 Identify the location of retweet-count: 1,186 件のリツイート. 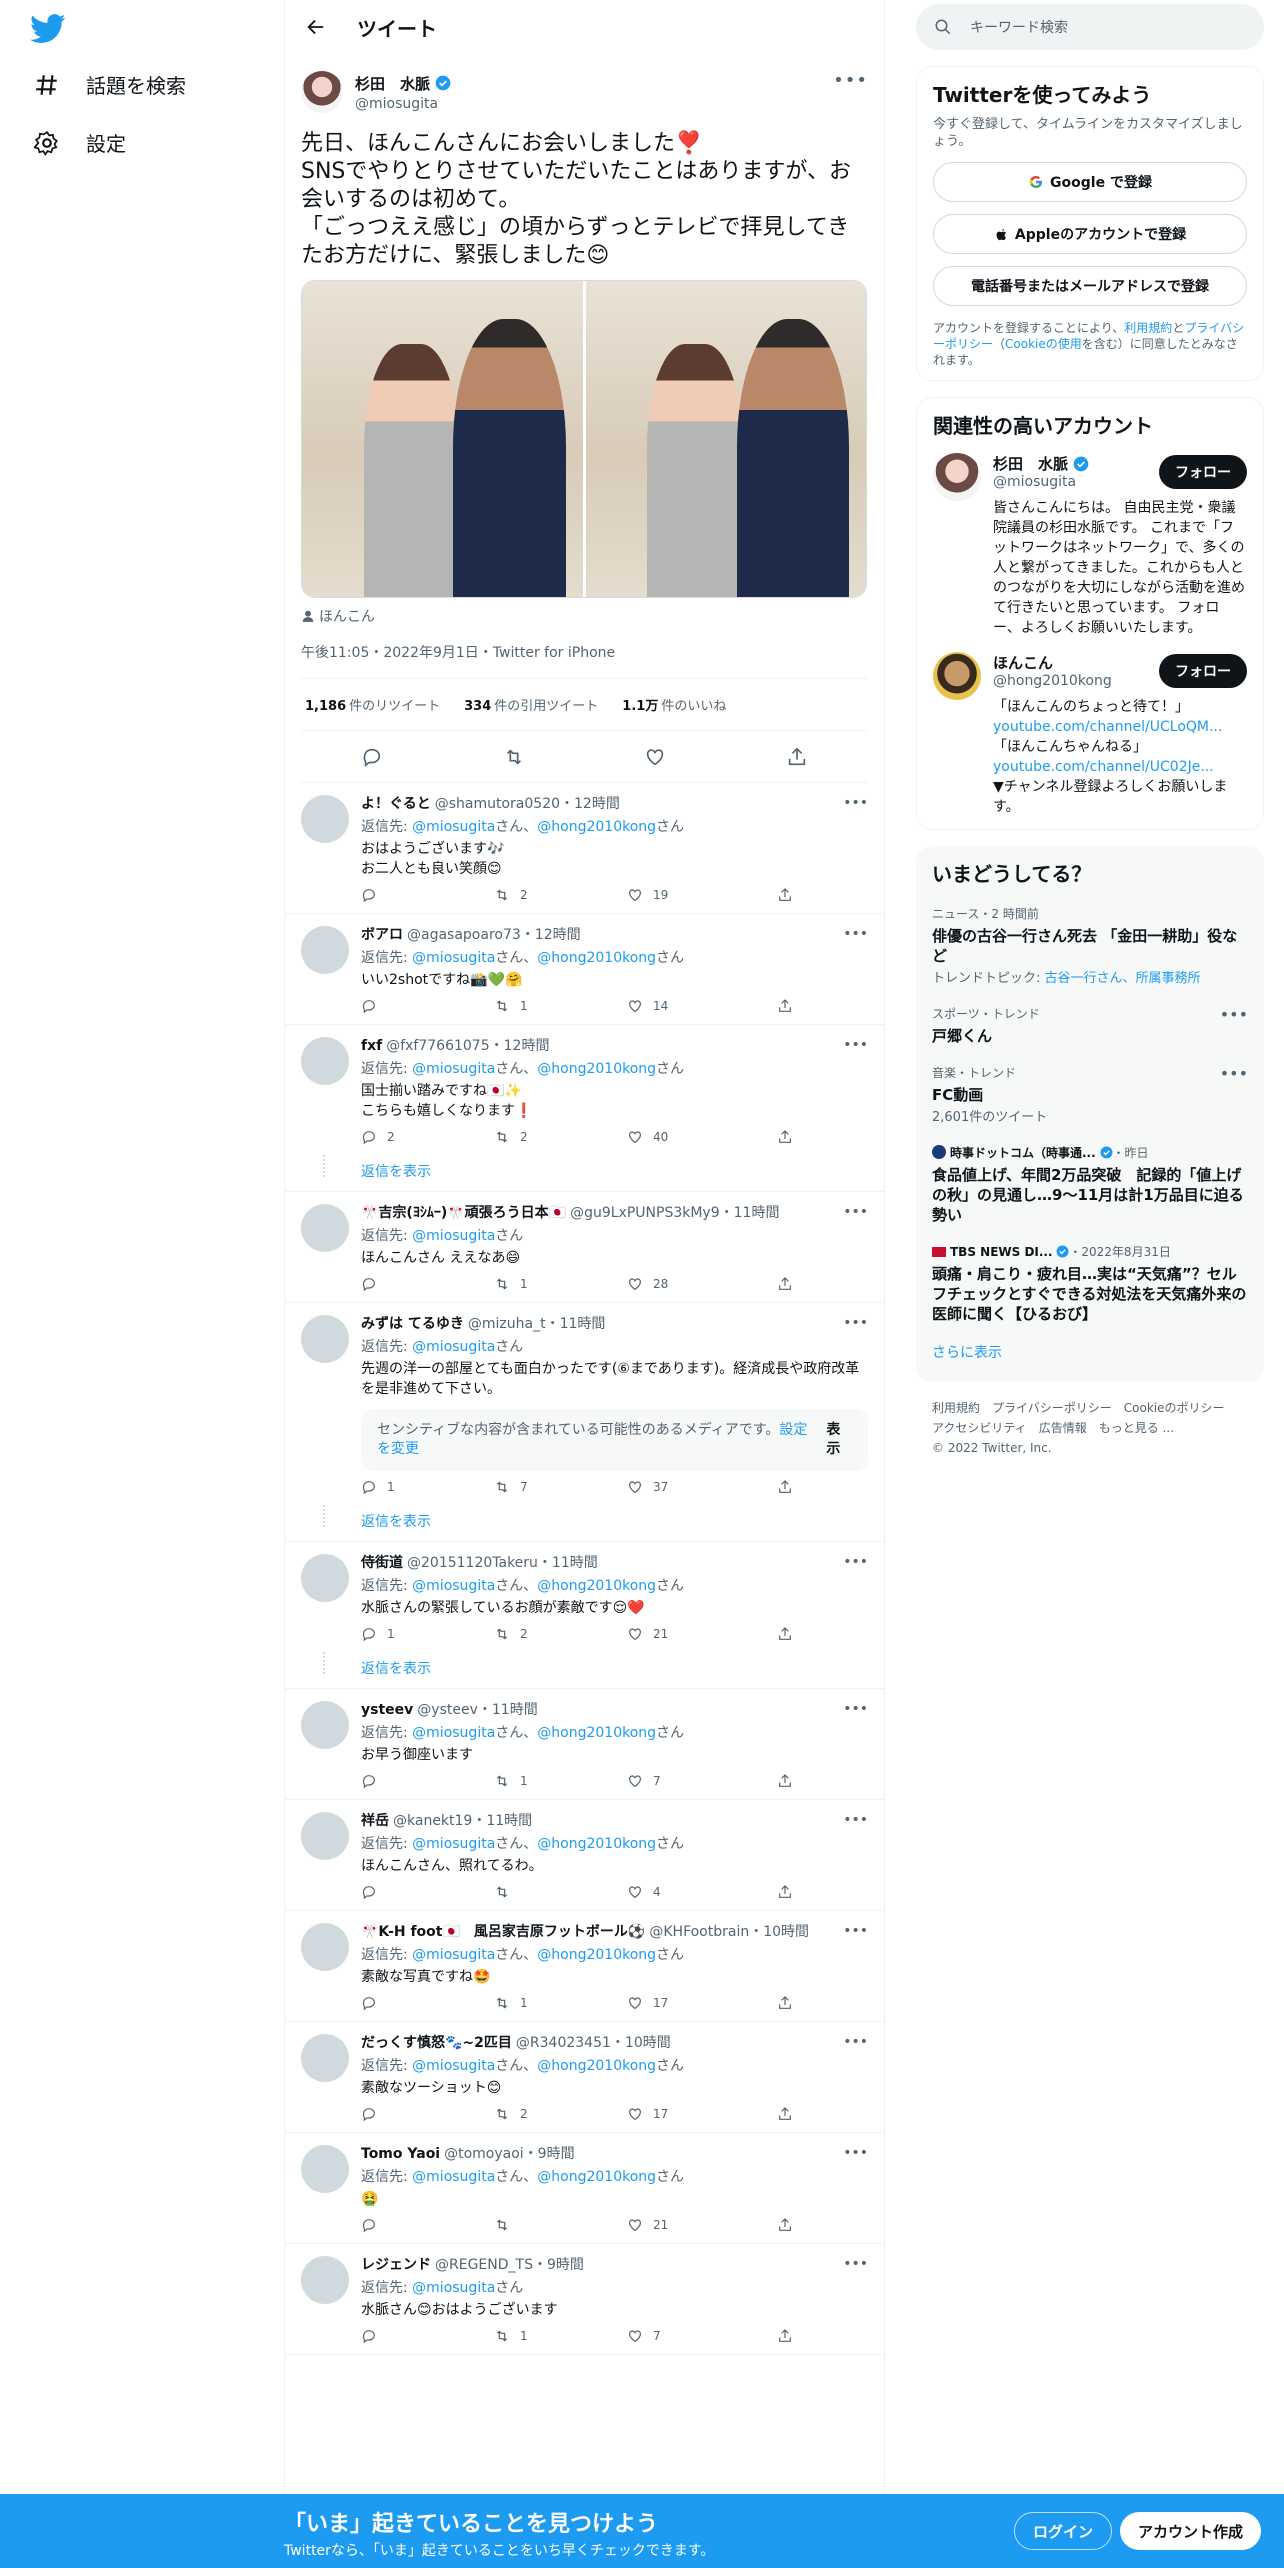
(372, 704).